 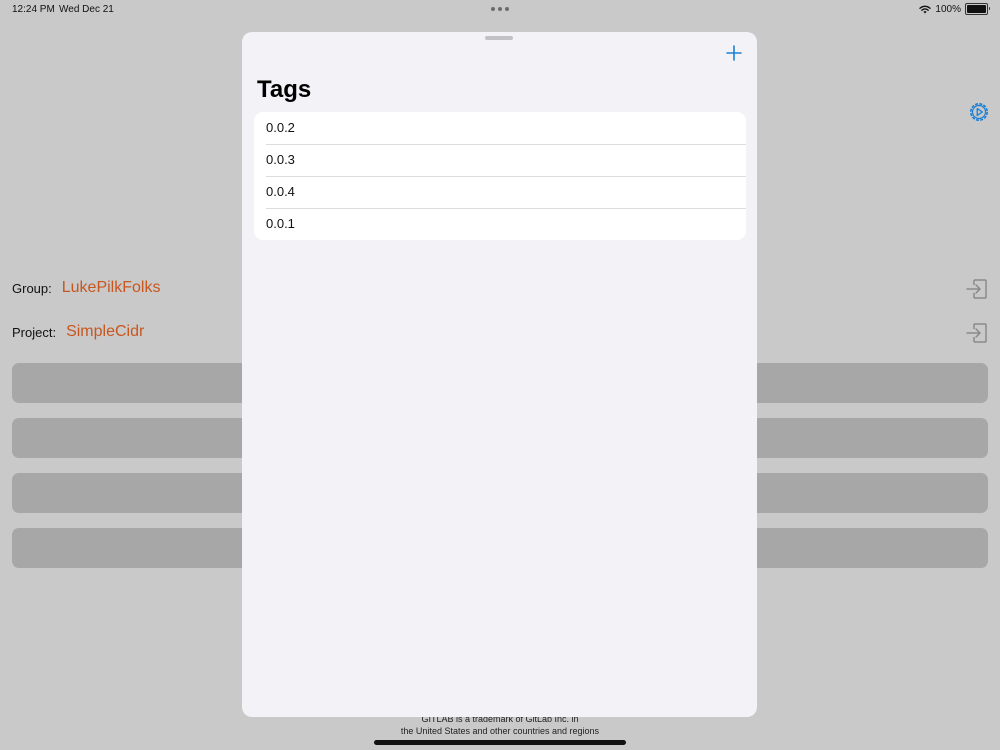 What do you see at coordinates (86, 9) in the screenshot?
I see `status-date: Wed Dec 21` at bounding box center [86, 9].